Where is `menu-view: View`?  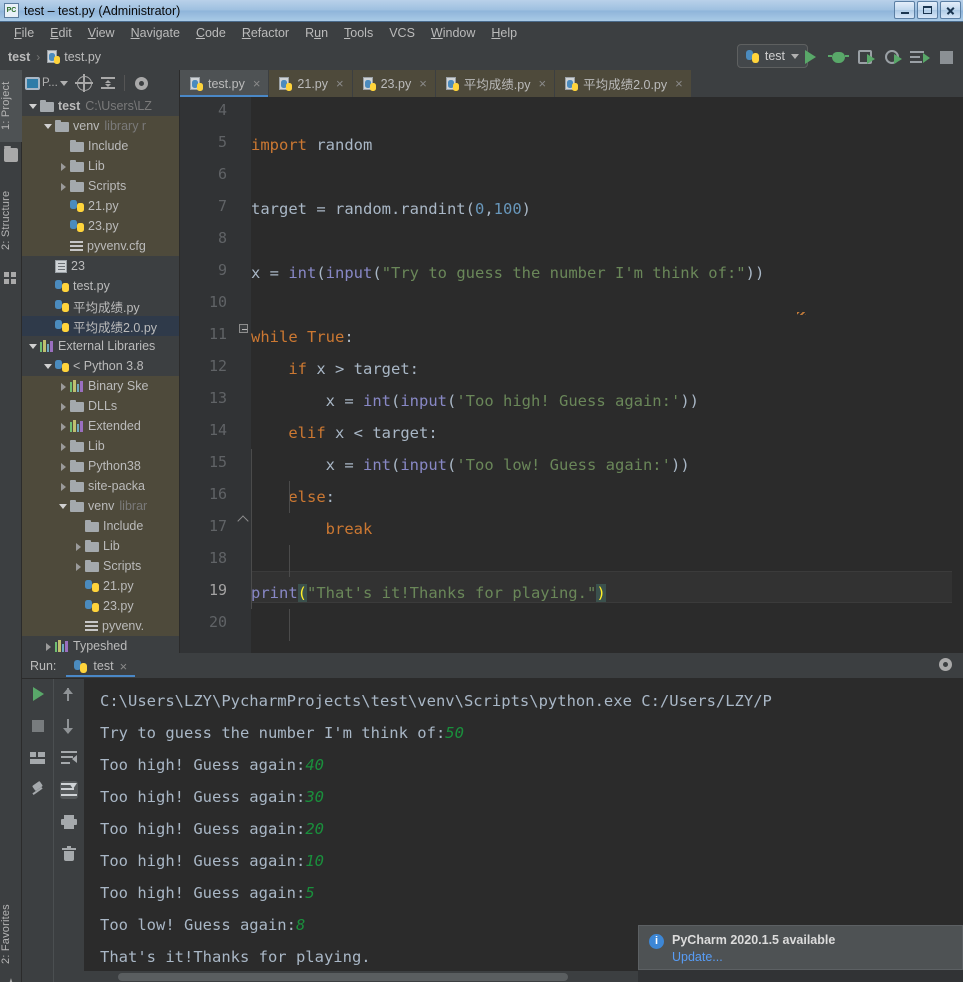
menu-view: View is located at coordinates (101, 33).